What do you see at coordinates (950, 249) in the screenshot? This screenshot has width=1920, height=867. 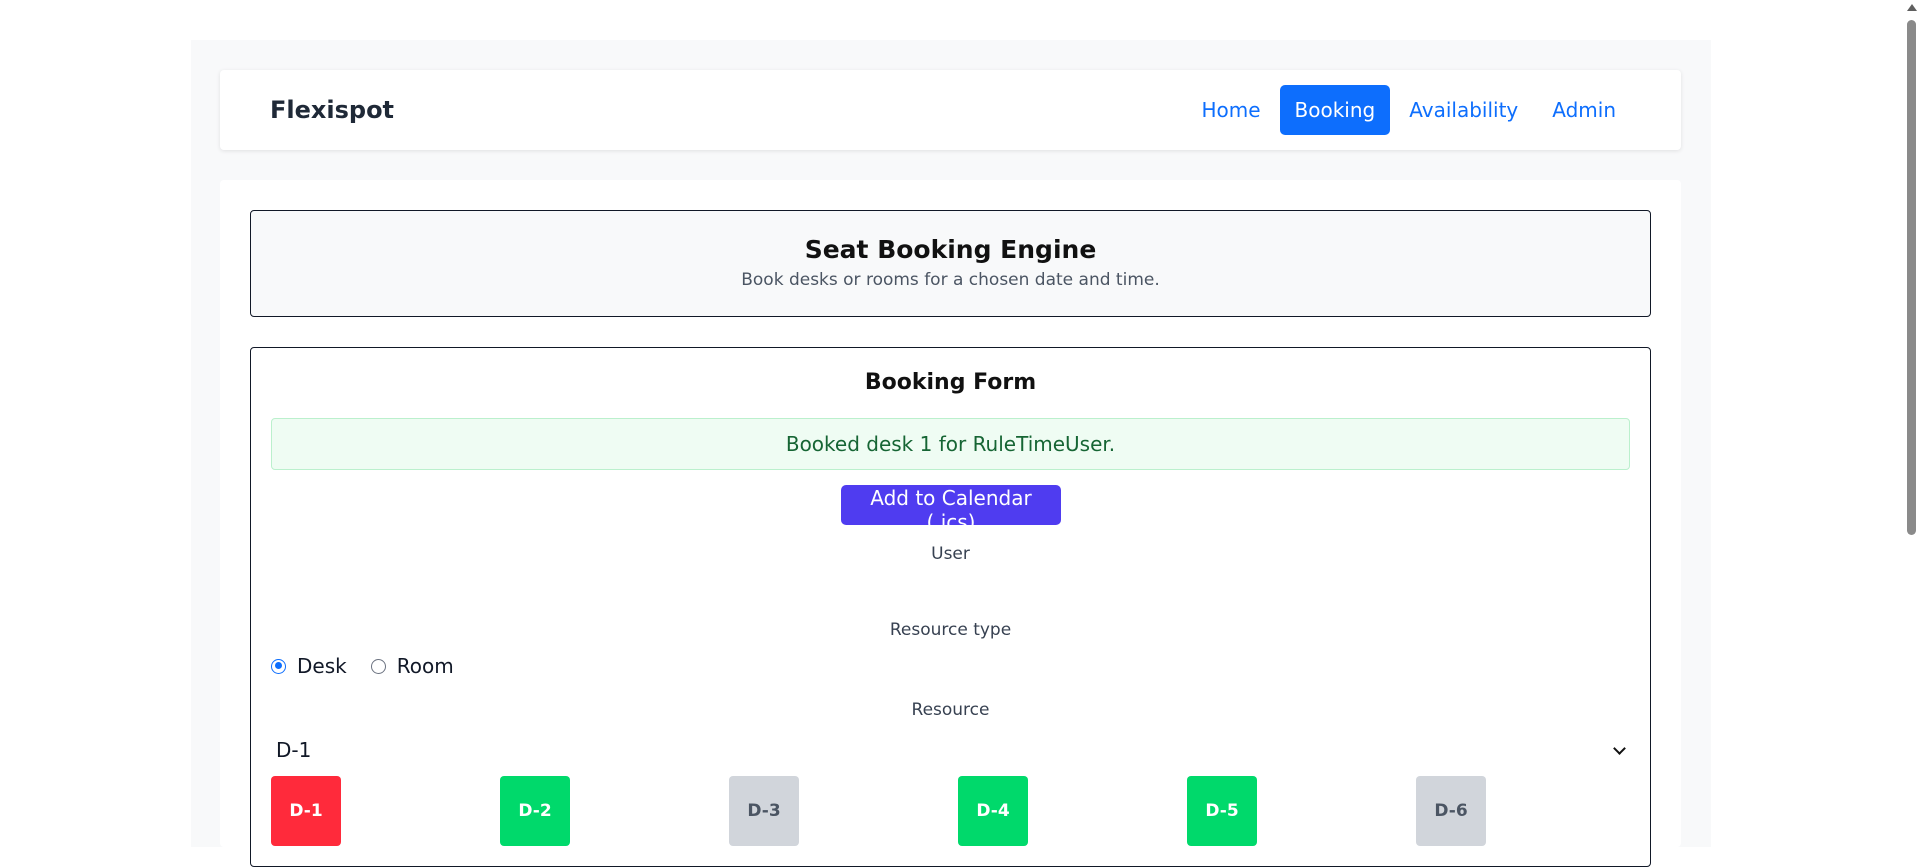 I see `page-title: Seat Booking Engine` at bounding box center [950, 249].